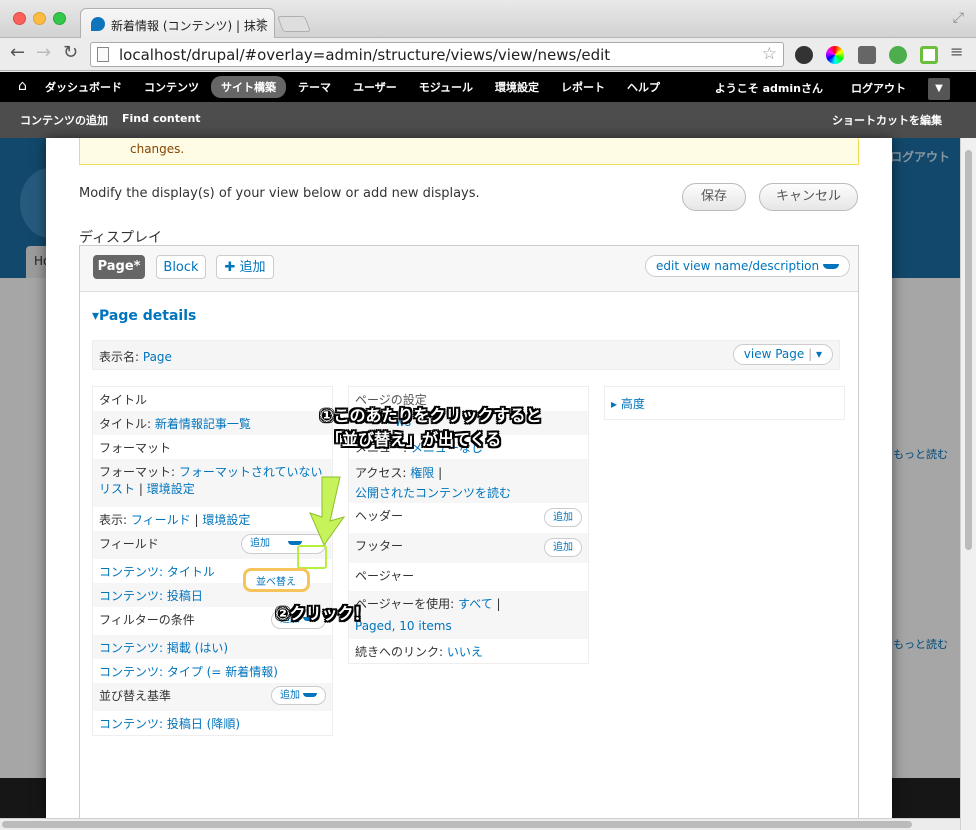  Describe the element at coordinates (157, 357) in the screenshot. I see `display-name-link: Page` at that location.